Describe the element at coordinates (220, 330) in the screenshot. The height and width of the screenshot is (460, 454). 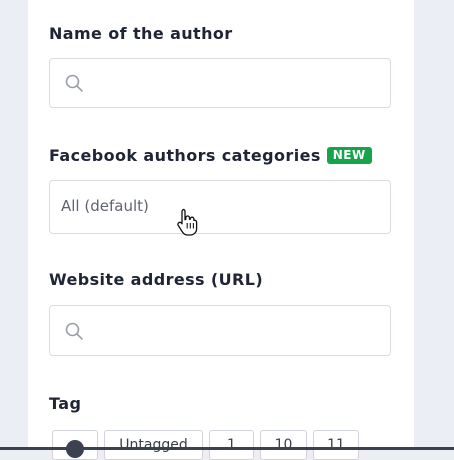
I see `website-input` at that location.